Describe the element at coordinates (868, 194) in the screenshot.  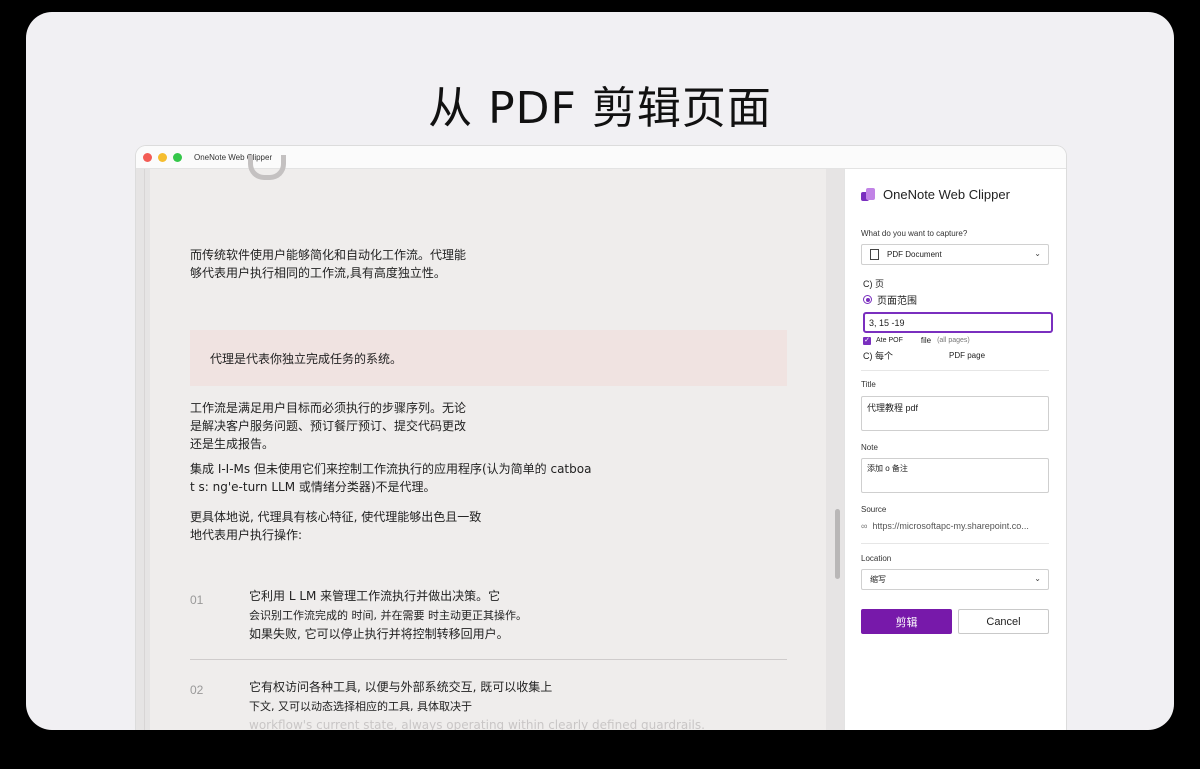
I see `onenote-logo-icon` at that location.